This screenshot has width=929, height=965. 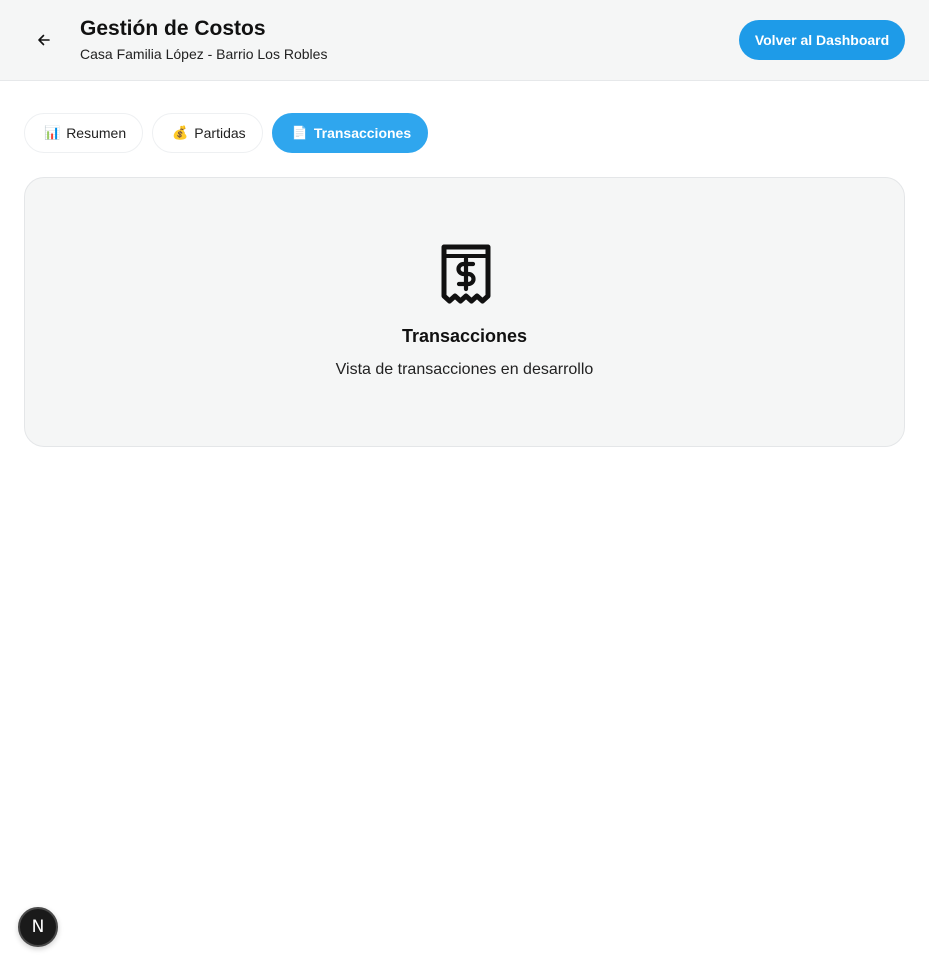 I want to click on back-to-dashboard-button: Volver al Dashboard, so click(x=822, y=40).